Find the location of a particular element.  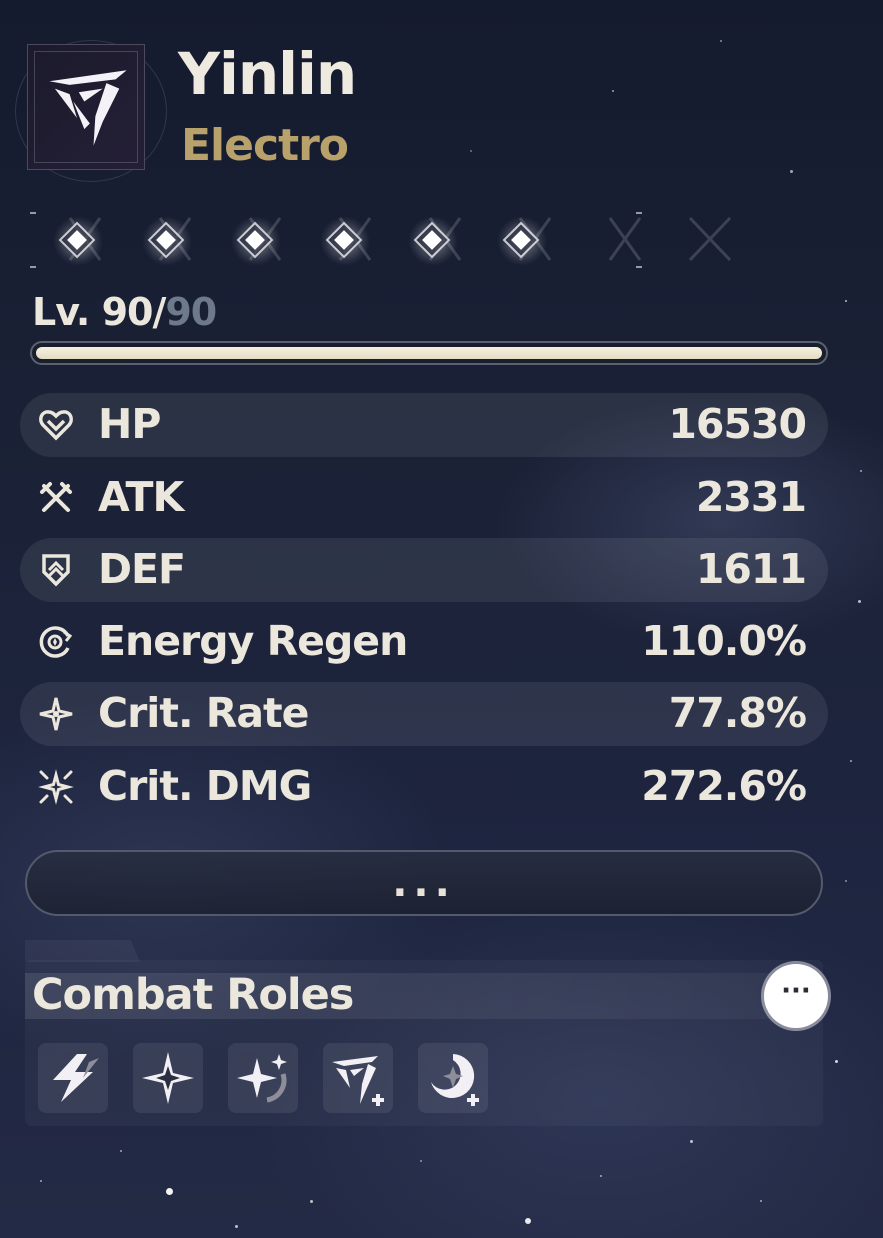

sequence-pattern is located at coordinates (400, 239).